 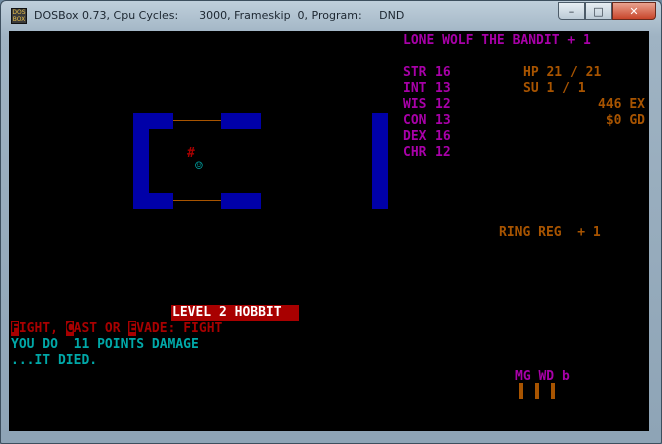 I want to click on maximize-button: □, so click(x=598, y=11).